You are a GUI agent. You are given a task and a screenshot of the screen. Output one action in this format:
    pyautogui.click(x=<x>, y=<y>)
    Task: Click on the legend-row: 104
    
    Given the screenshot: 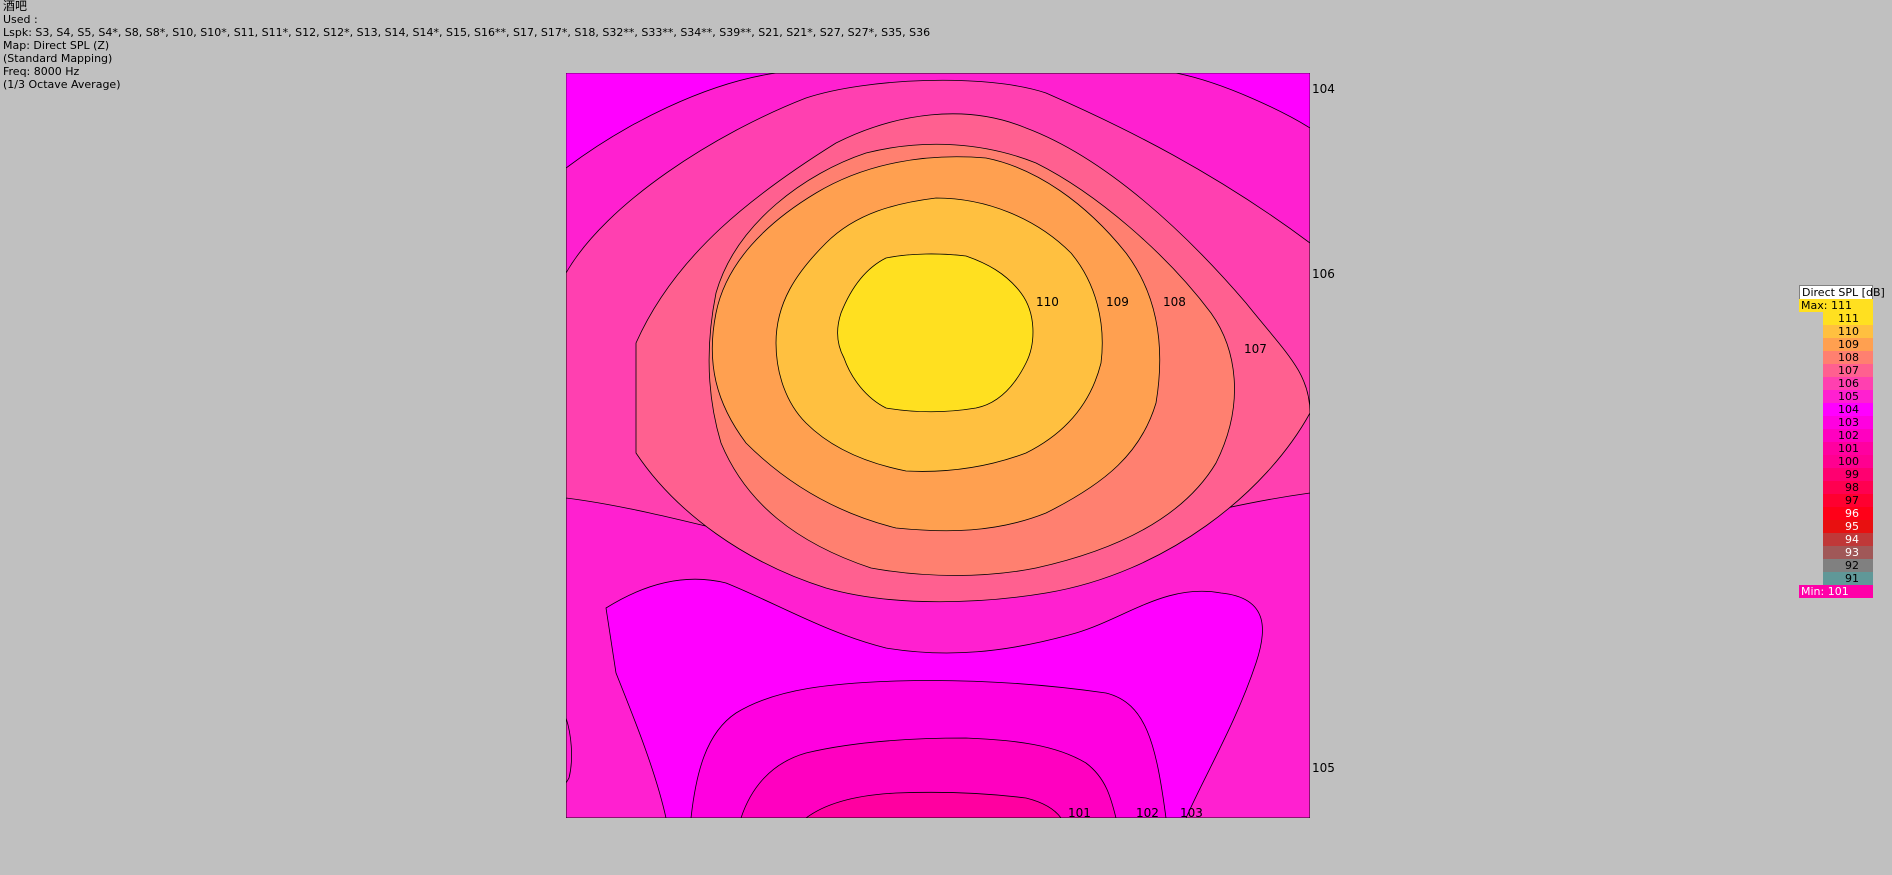 What is the action you would take?
    pyautogui.click(x=1836, y=409)
    